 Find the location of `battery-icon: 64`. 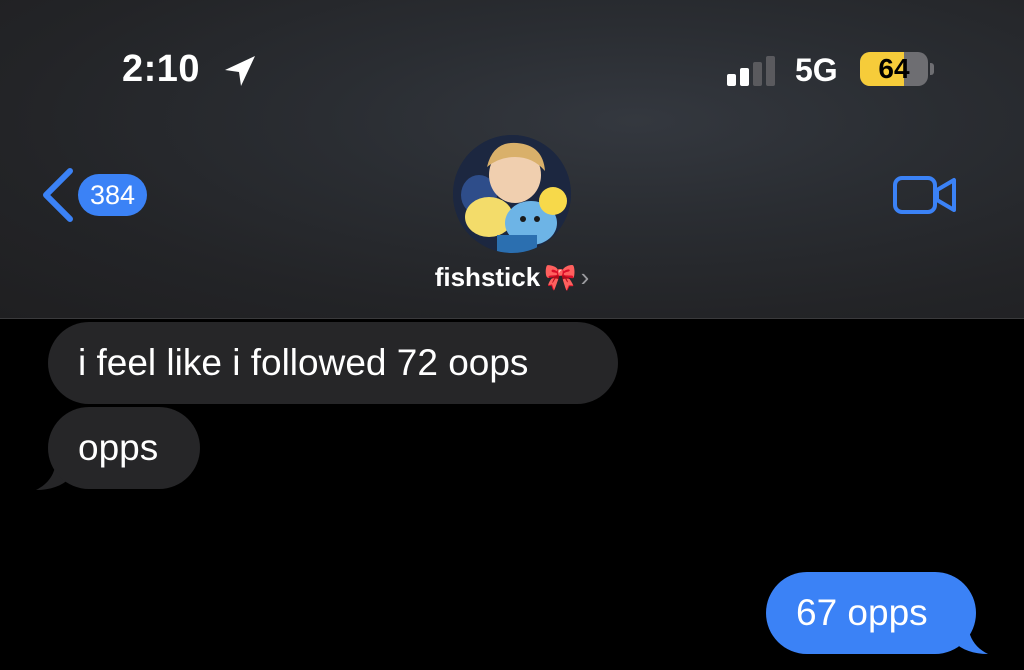

battery-icon: 64 is located at coordinates (894, 69).